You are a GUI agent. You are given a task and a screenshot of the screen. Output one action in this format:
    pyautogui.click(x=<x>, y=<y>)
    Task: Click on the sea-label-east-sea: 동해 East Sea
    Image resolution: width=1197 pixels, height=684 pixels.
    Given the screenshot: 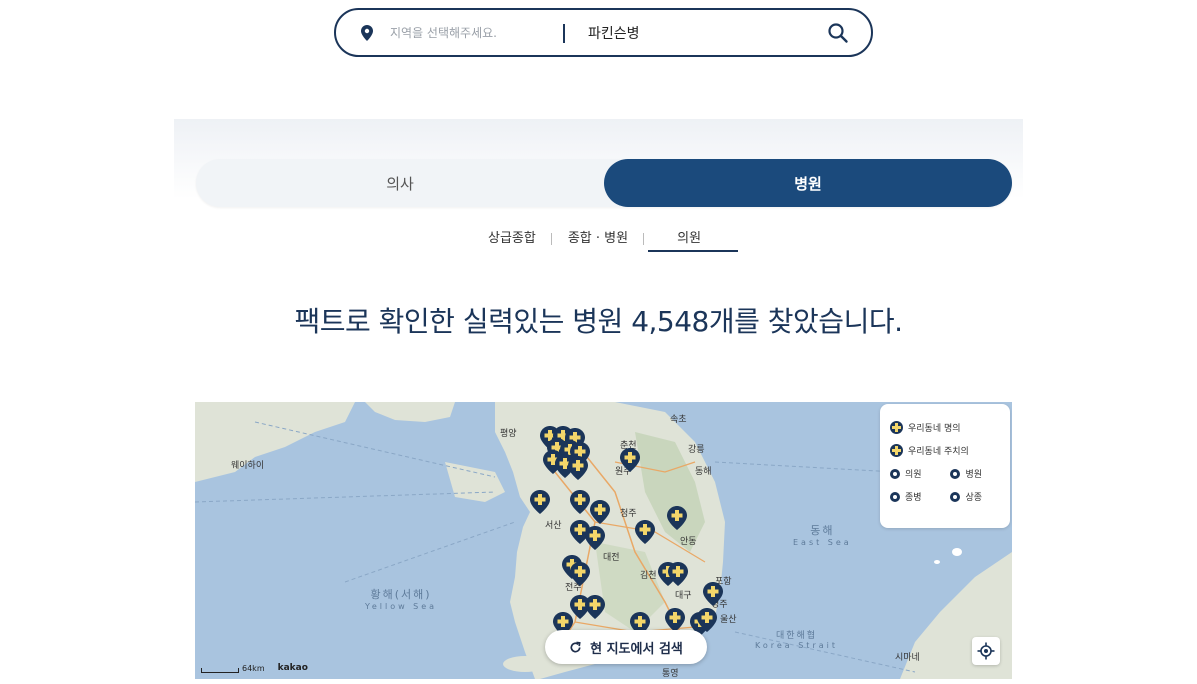 What is the action you would take?
    pyautogui.click(x=822, y=535)
    